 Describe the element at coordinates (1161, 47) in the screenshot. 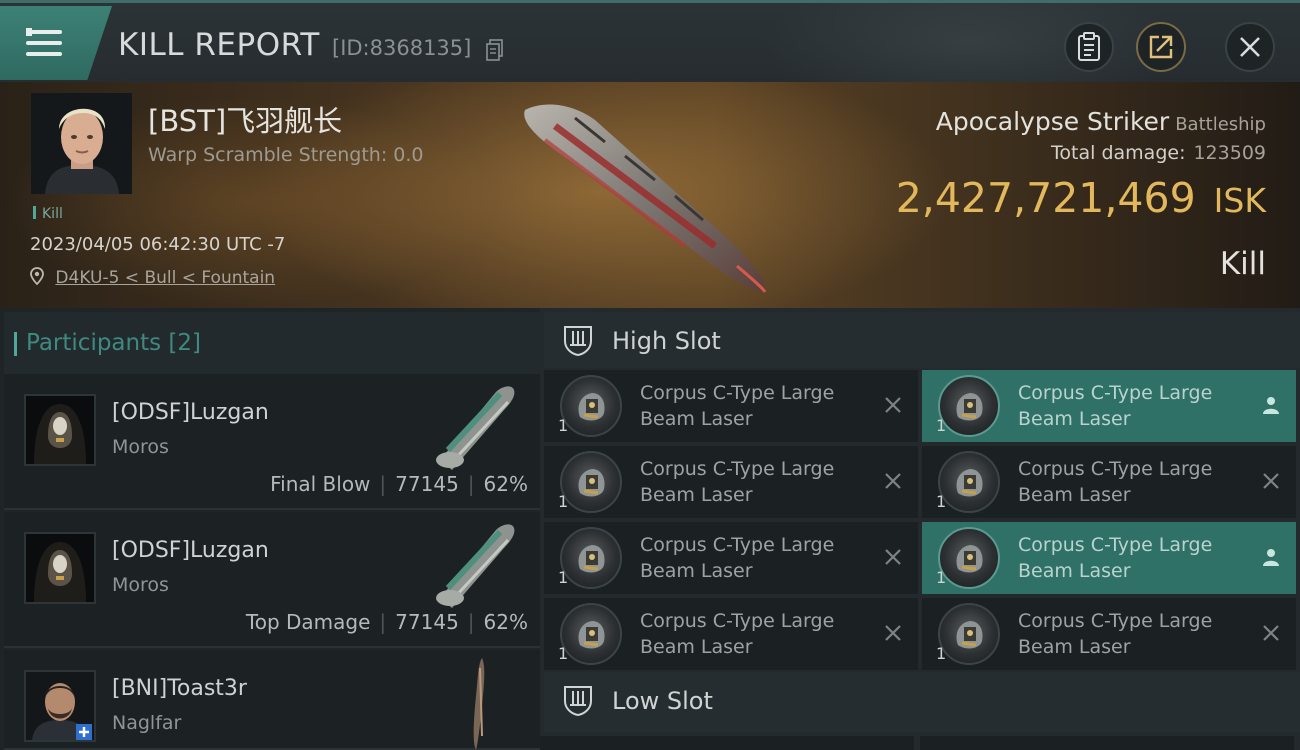

I see `share-button` at that location.